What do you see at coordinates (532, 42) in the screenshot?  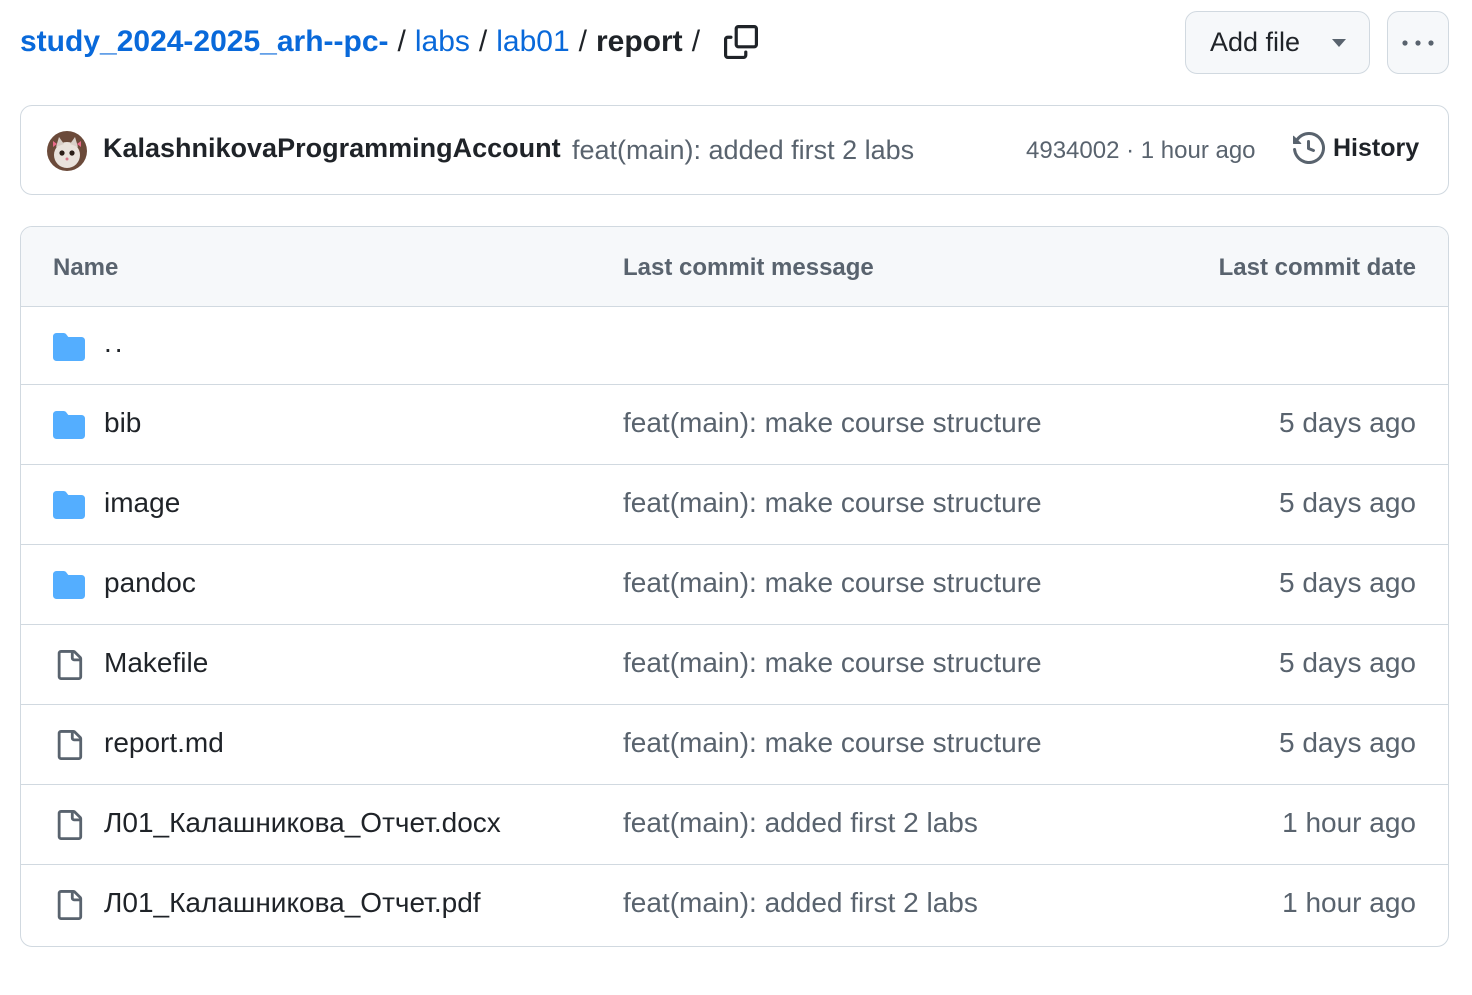 I see `breadcrumb-lab01-link: lab01` at bounding box center [532, 42].